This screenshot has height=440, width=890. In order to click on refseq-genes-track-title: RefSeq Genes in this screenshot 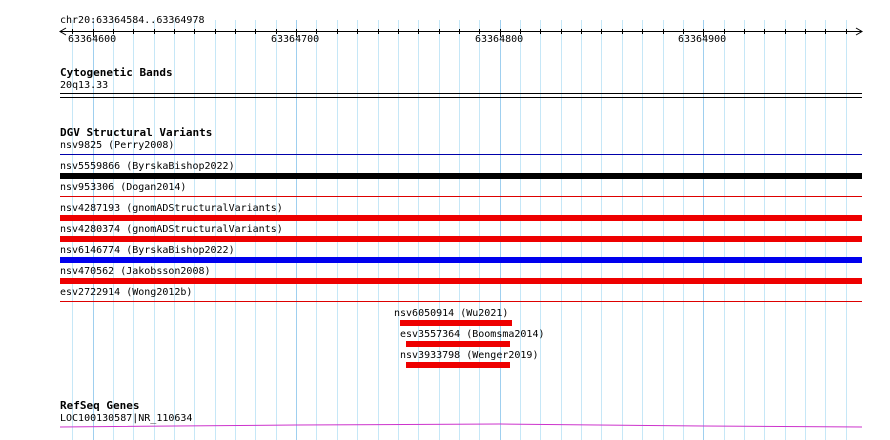, I will do `click(99, 406)`.